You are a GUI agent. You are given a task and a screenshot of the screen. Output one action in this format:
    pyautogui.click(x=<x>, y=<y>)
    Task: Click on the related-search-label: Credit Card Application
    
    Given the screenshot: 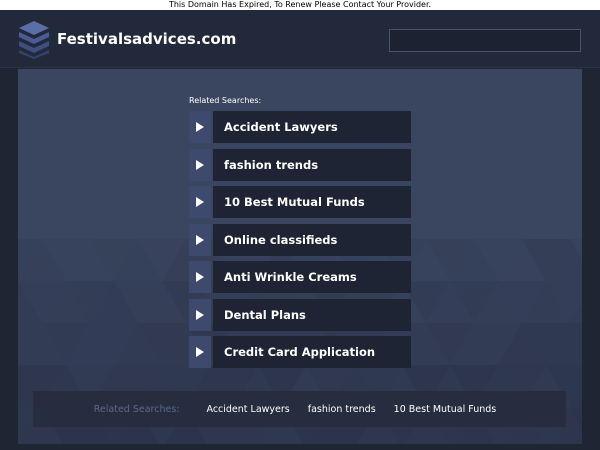 What is the action you would take?
    pyautogui.click(x=312, y=352)
    